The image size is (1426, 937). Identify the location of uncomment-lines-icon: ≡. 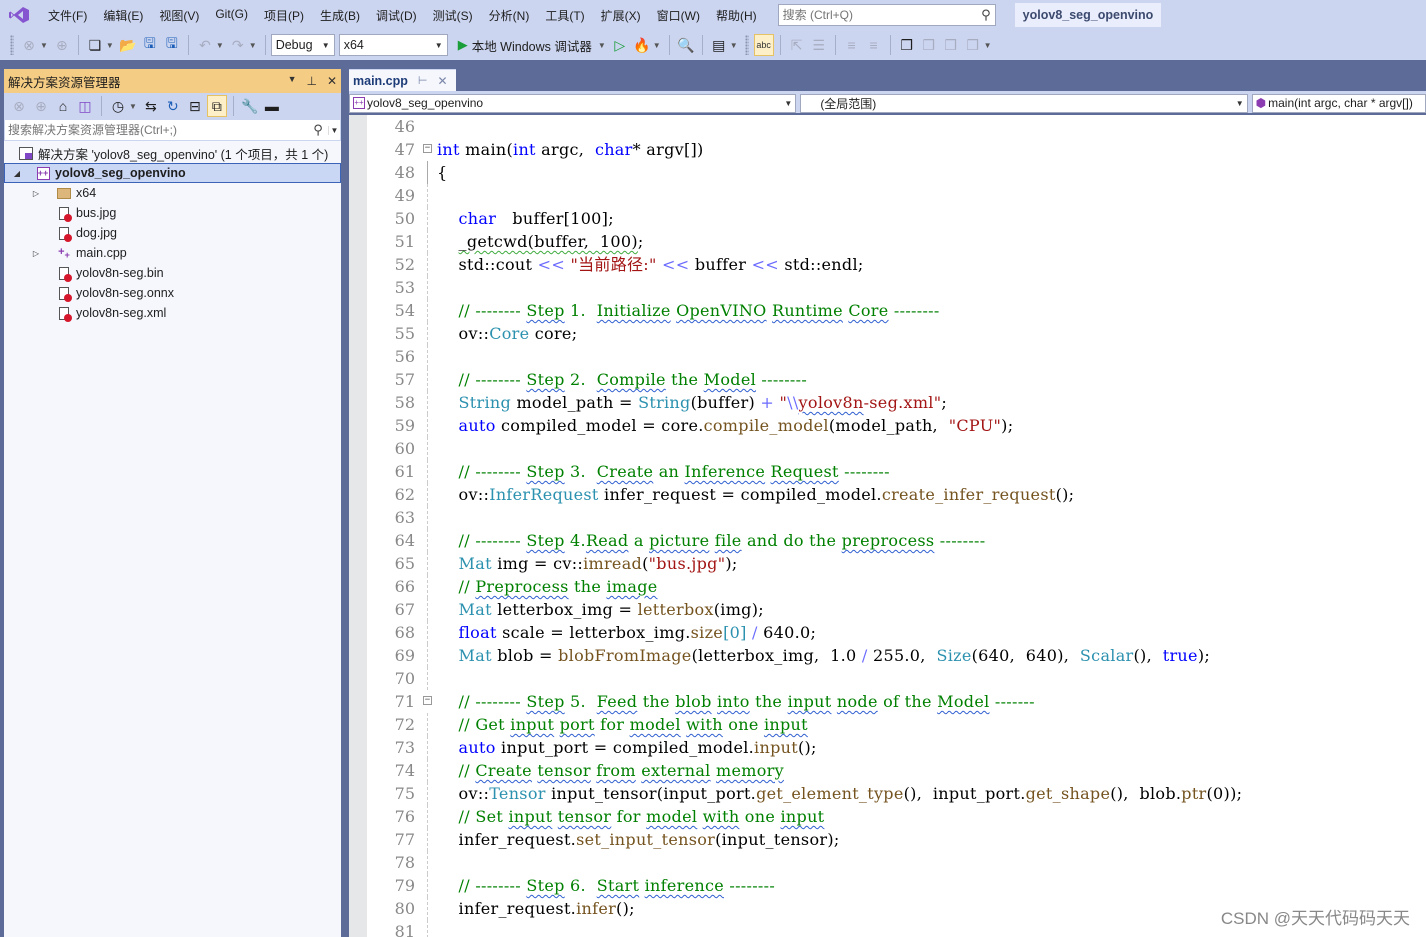
(874, 45).